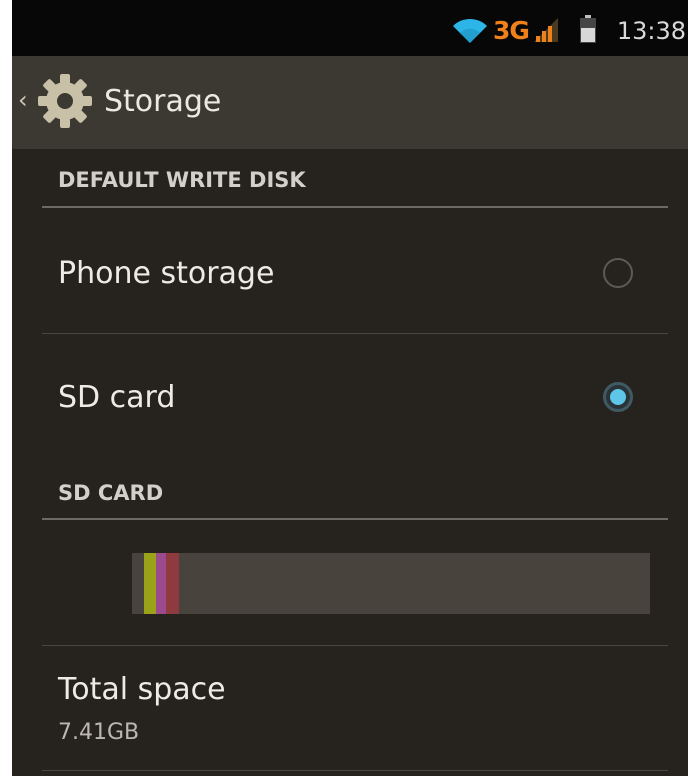 The image size is (688, 776). Describe the element at coordinates (117, 397) in the screenshot. I see `option-sd-card-label: SD card` at that location.